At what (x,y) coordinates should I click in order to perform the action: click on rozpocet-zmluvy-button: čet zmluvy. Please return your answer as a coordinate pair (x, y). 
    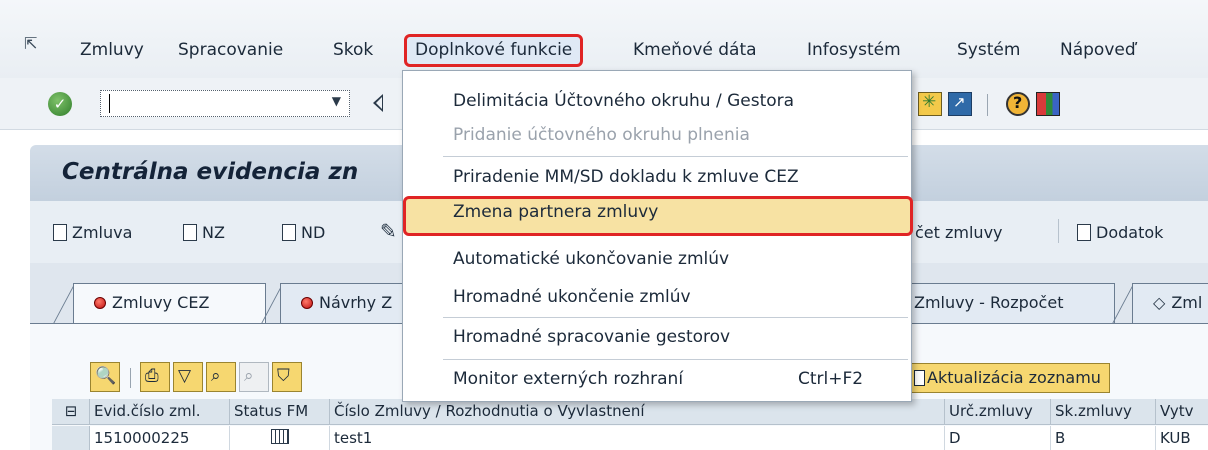
    Looking at the image, I should click on (959, 232).